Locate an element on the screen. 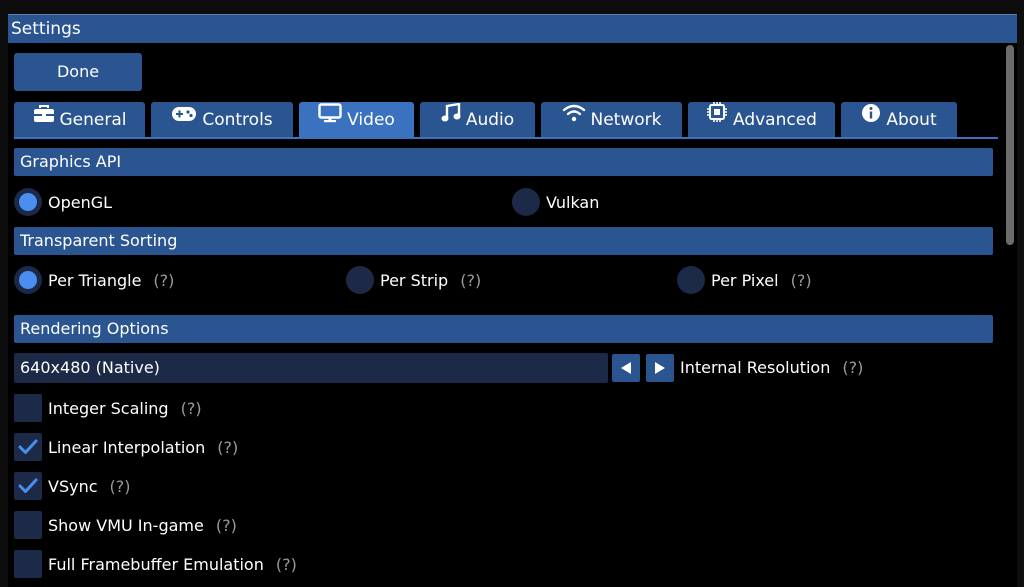  checkbox-label: Linear Interpolation is located at coordinates (127, 447).